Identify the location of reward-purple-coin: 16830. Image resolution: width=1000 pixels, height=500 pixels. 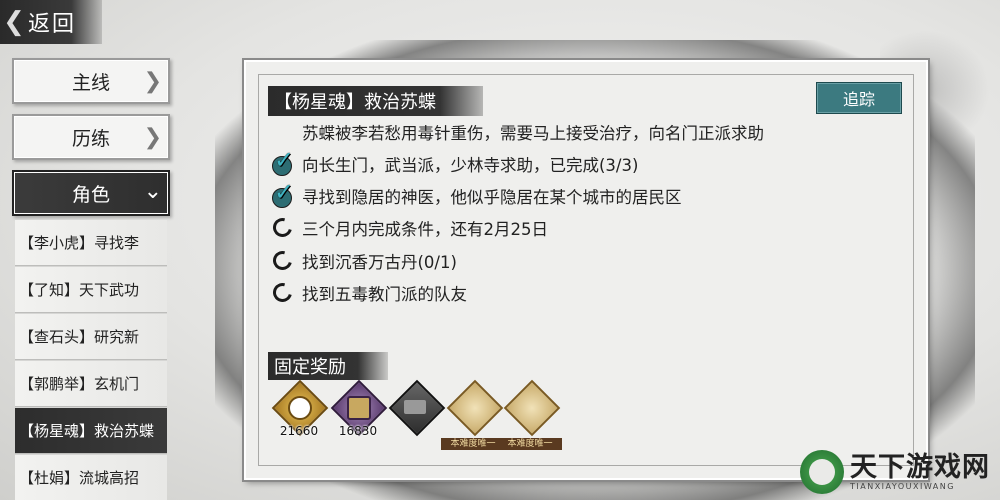
(357, 411).